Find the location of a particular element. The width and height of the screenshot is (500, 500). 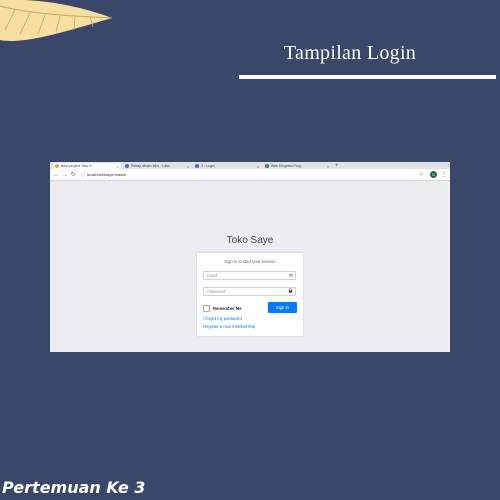

url-text: localhost/tsaye/masuk is located at coordinates (107, 174).